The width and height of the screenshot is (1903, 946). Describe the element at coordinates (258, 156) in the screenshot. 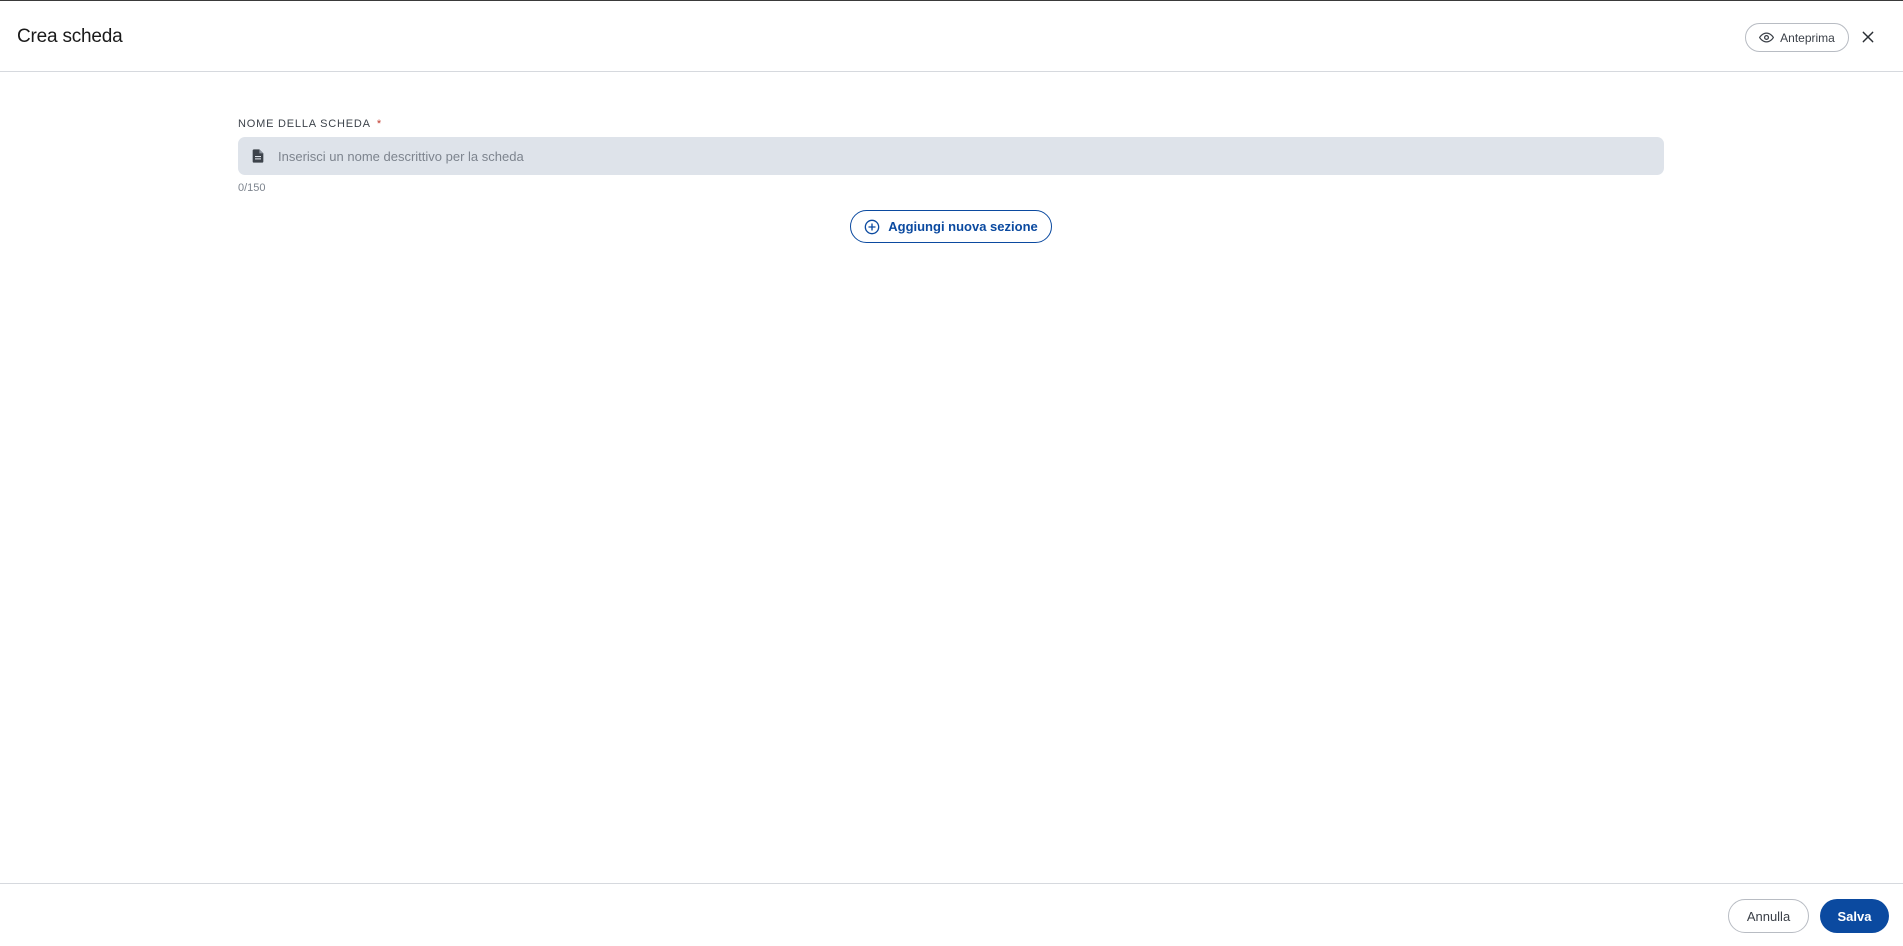

I see `document-icon` at that location.